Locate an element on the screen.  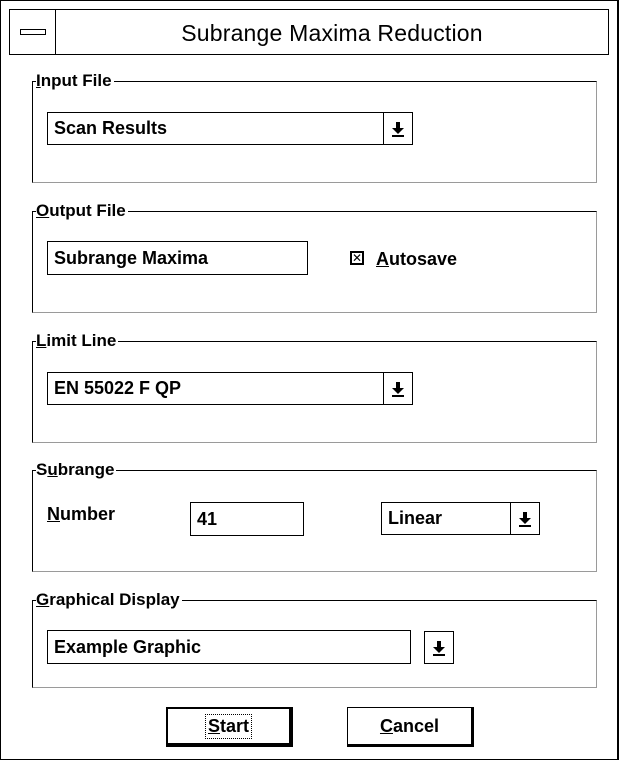
number-label: Number is located at coordinates (81, 514).